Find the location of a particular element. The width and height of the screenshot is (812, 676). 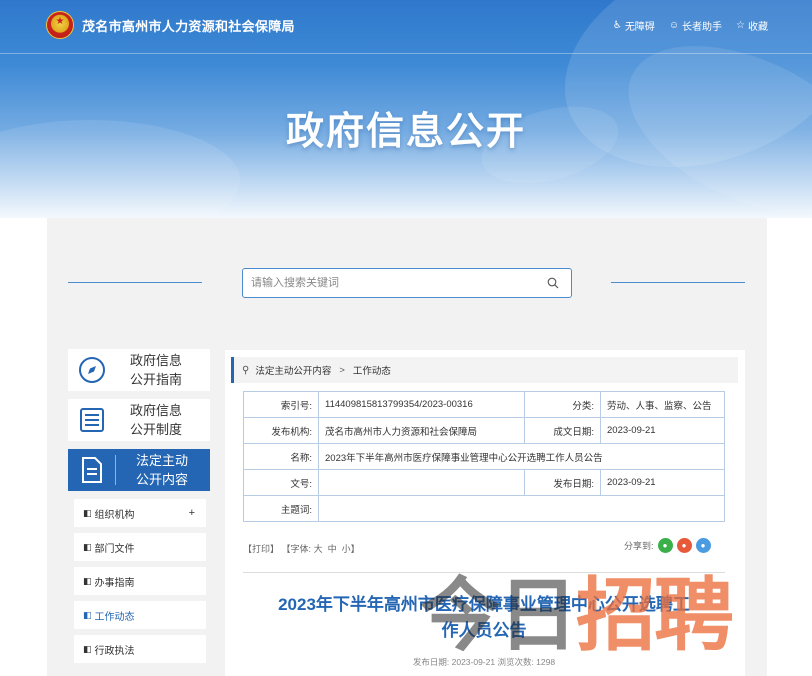

qq-share-icon: ● is located at coordinates (703, 545).